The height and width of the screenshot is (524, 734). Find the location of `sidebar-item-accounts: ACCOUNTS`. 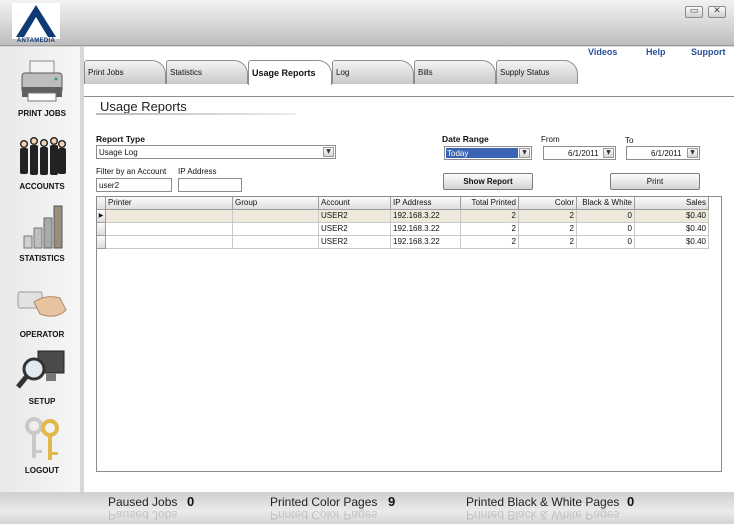

sidebar-item-accounts: ACCOUNTS is located at coordinates (42, 166).